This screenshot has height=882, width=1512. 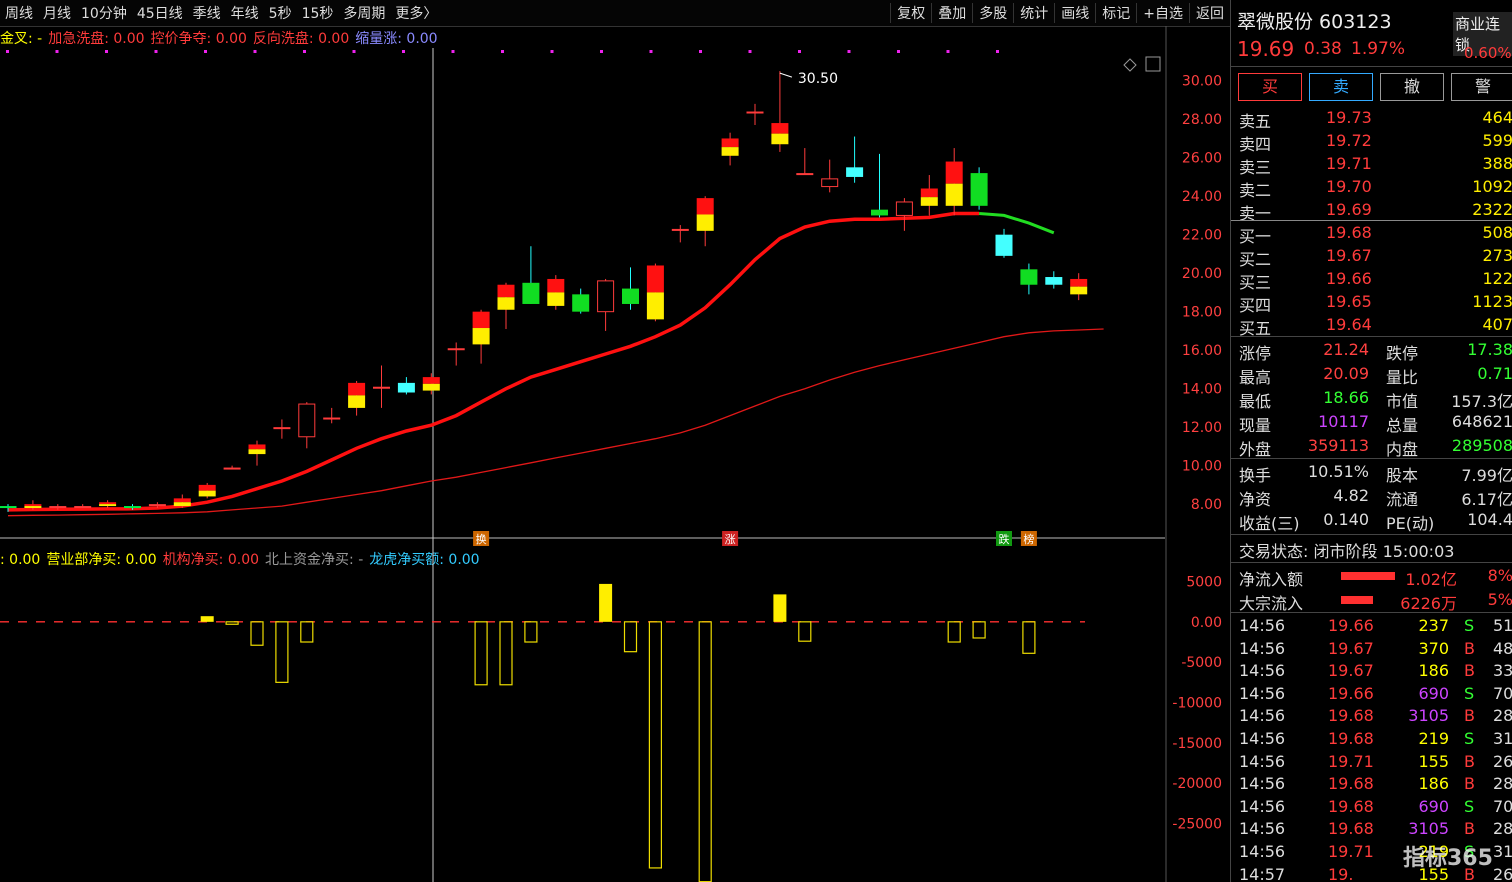 What do you see at coordinates (1371, 210) in the screenshot?
I see `order-book-row: 卖一 19.69 2322` at bounding box center [1371, 210].